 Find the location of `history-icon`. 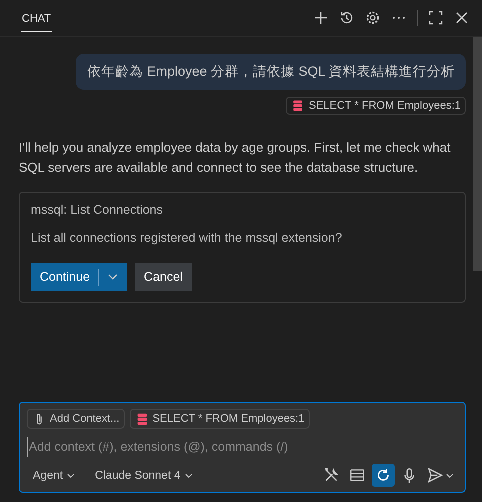

history-icon is located at coordinates (347, 18).